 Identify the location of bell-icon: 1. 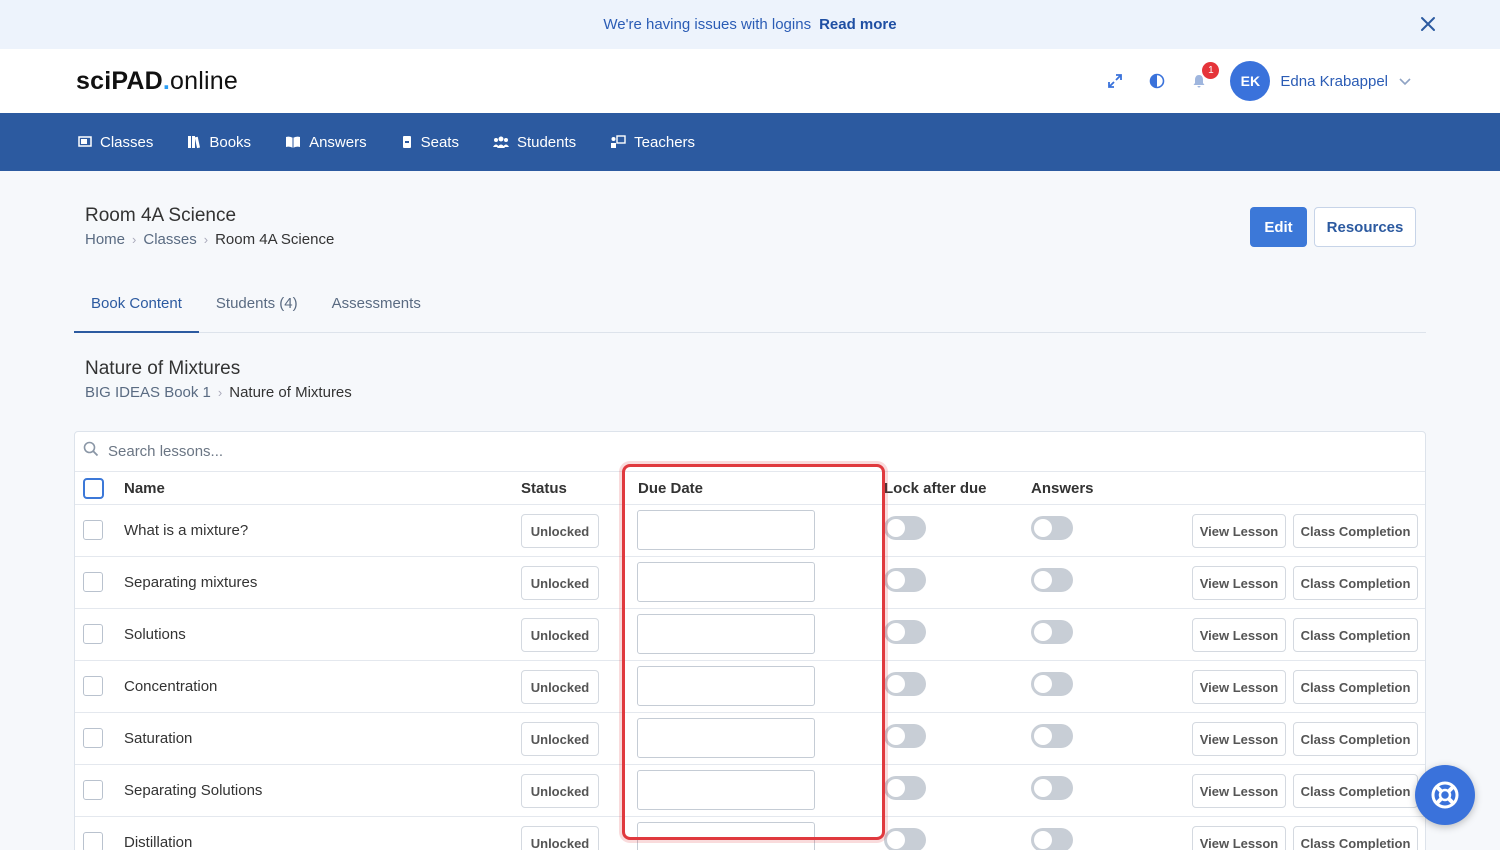
(1205, 76).